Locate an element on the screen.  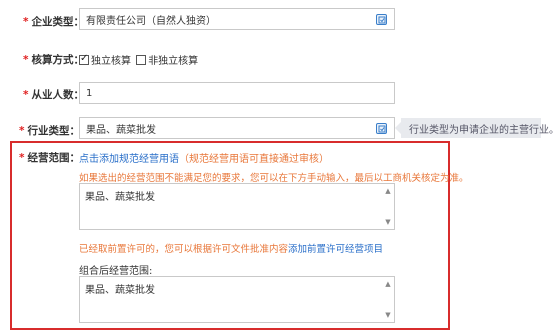
industry-tooltip: 行业类型为申请企业的主营行业。 is located at coordinates (474, 128).